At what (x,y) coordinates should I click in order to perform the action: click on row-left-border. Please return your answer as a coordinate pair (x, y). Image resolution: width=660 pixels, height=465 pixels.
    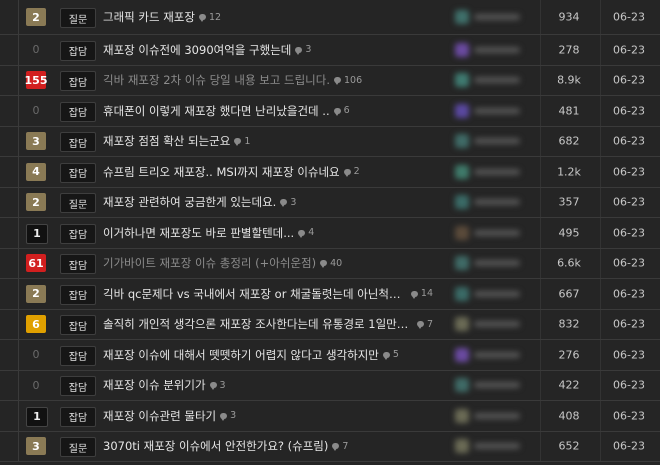
    Looking at the image, I should click on (18, 355).